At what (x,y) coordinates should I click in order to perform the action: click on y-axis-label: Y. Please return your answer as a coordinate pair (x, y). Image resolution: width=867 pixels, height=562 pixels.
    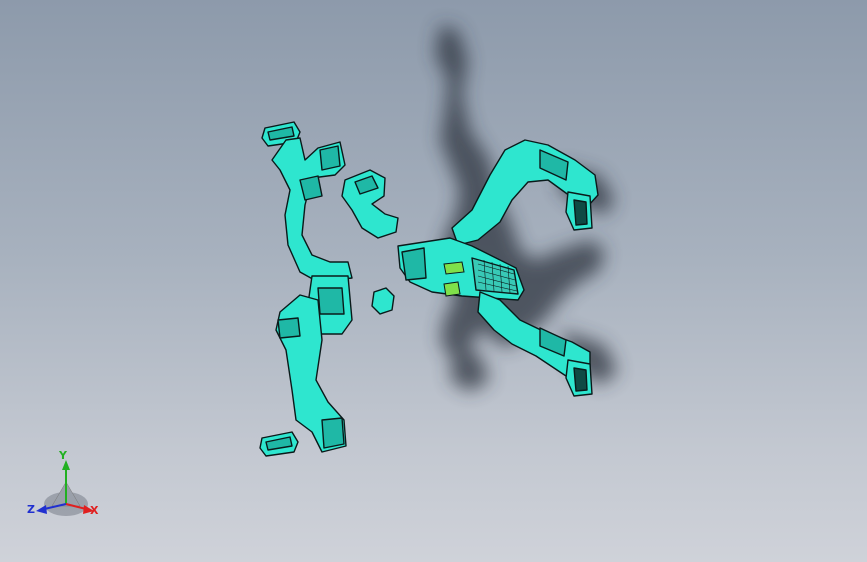
    Looking at the image, I should click on (63, 455).